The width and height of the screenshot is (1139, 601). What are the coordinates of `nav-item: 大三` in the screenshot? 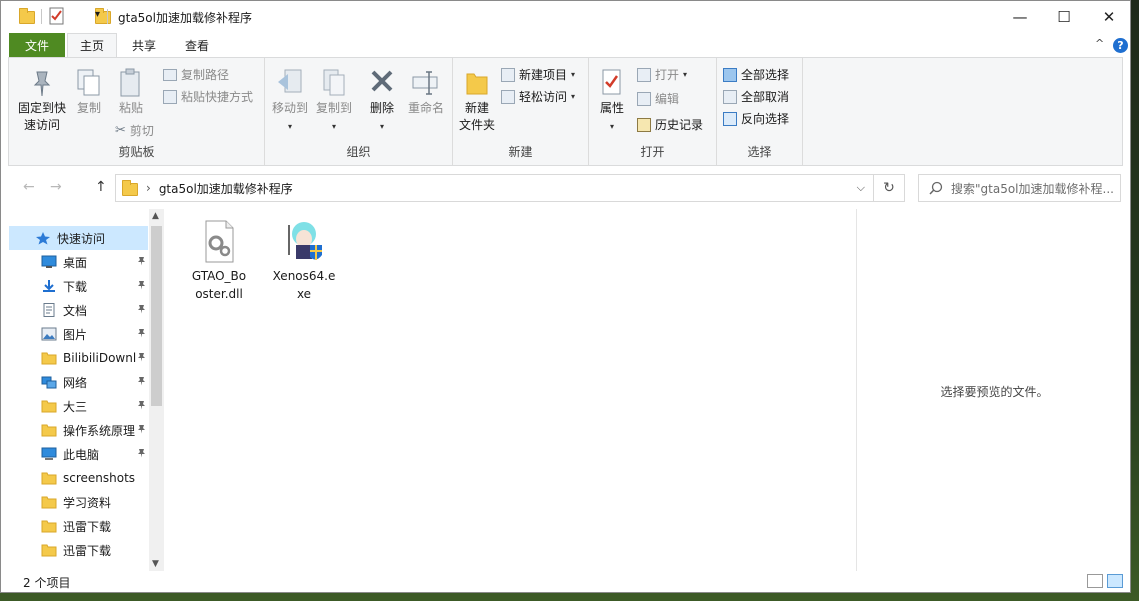 It's located at (78, 406).